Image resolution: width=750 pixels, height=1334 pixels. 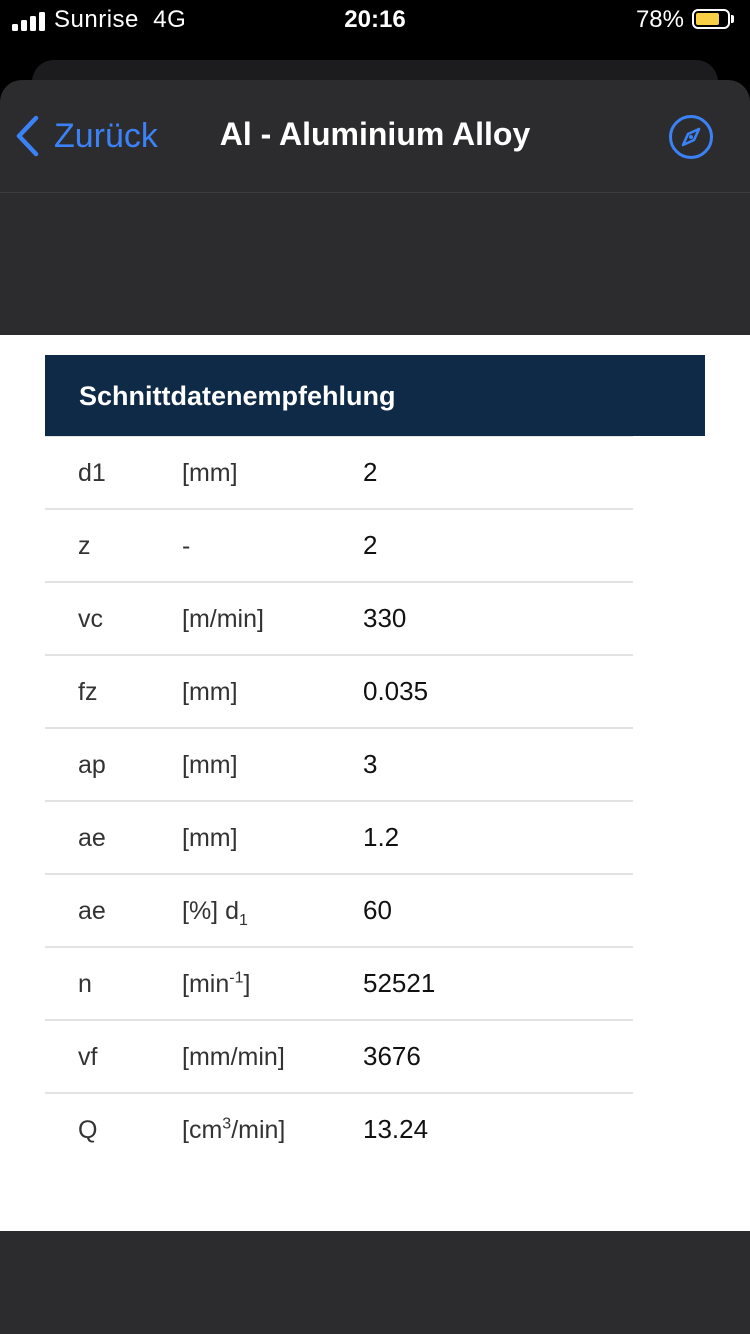 I want to click on value-cell: 3676, so click(x=392, y=1056).